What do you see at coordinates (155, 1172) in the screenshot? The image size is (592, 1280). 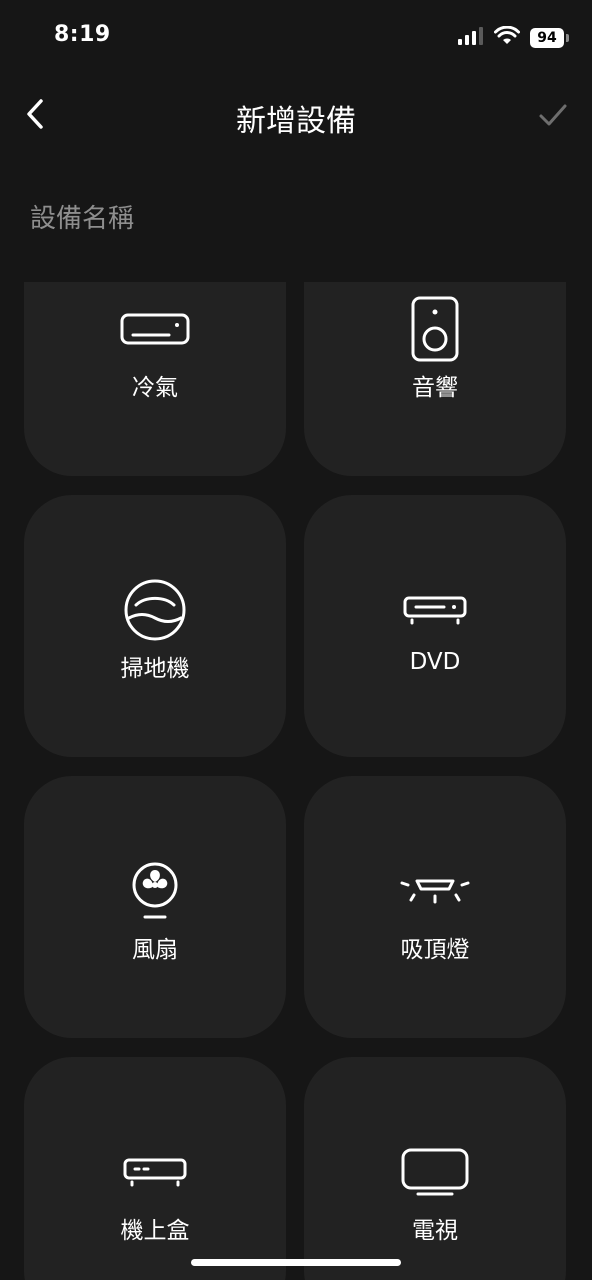 I see `set-top-box-icon` at bounding box center [155, 1172].